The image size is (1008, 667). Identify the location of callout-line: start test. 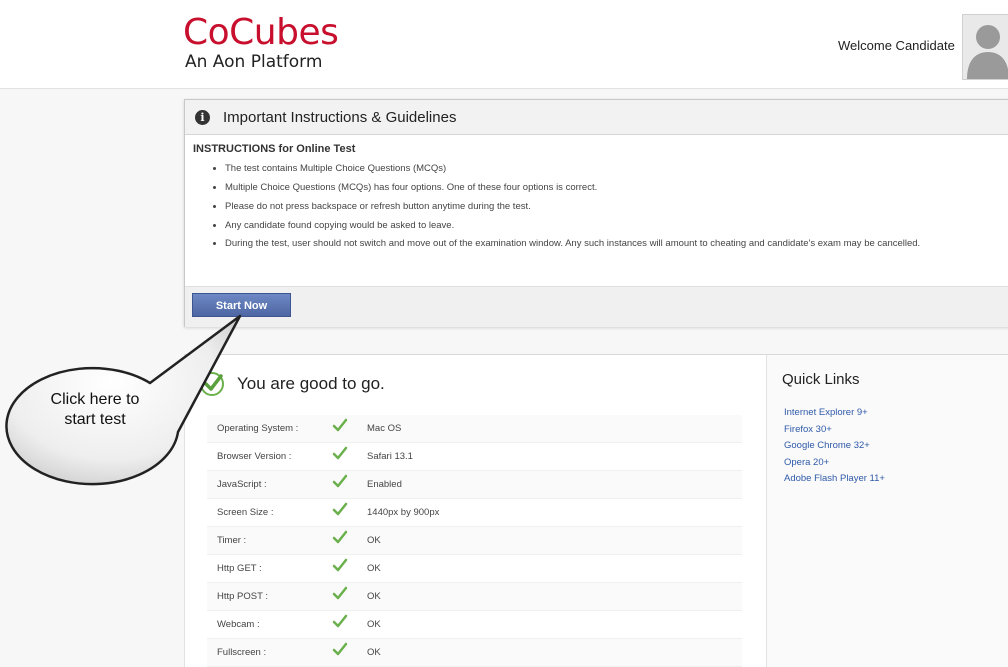
(95, 419).